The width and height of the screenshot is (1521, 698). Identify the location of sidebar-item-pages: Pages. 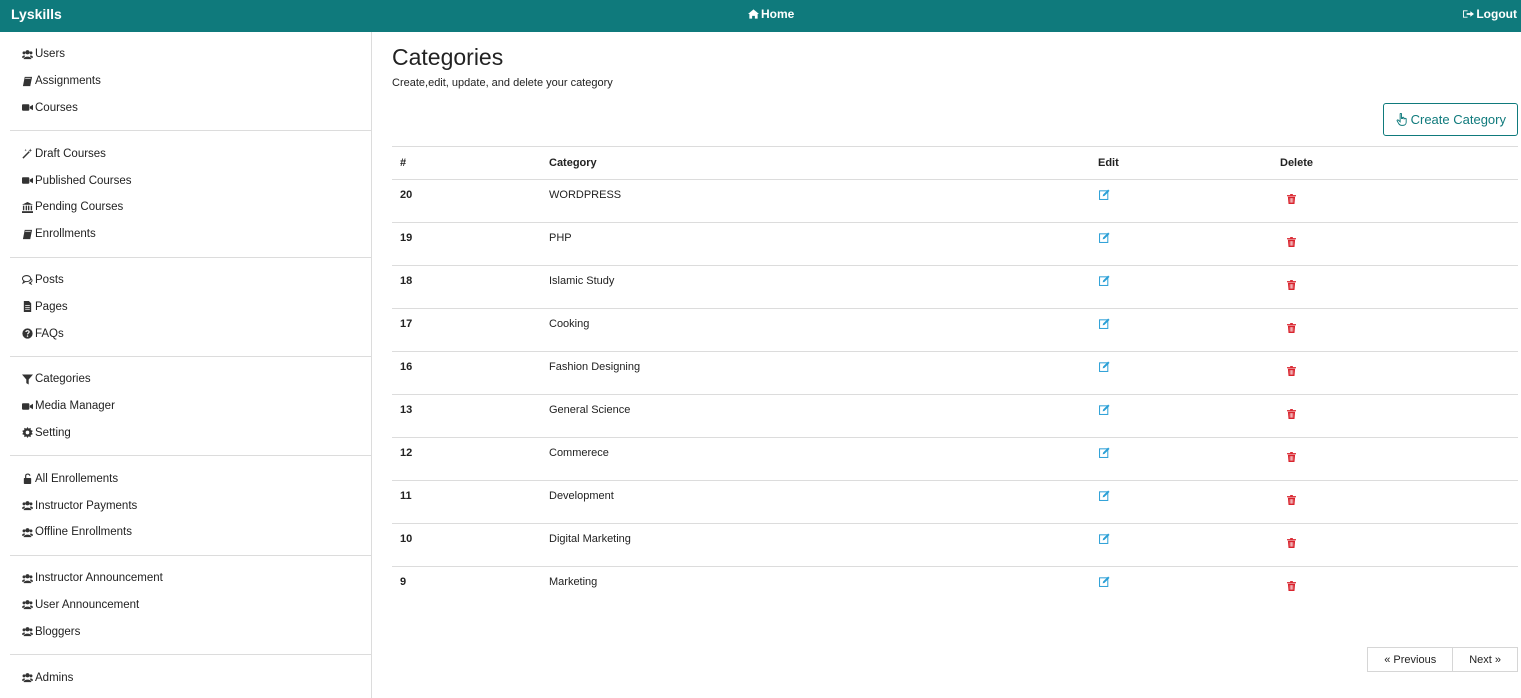
(190, 306).